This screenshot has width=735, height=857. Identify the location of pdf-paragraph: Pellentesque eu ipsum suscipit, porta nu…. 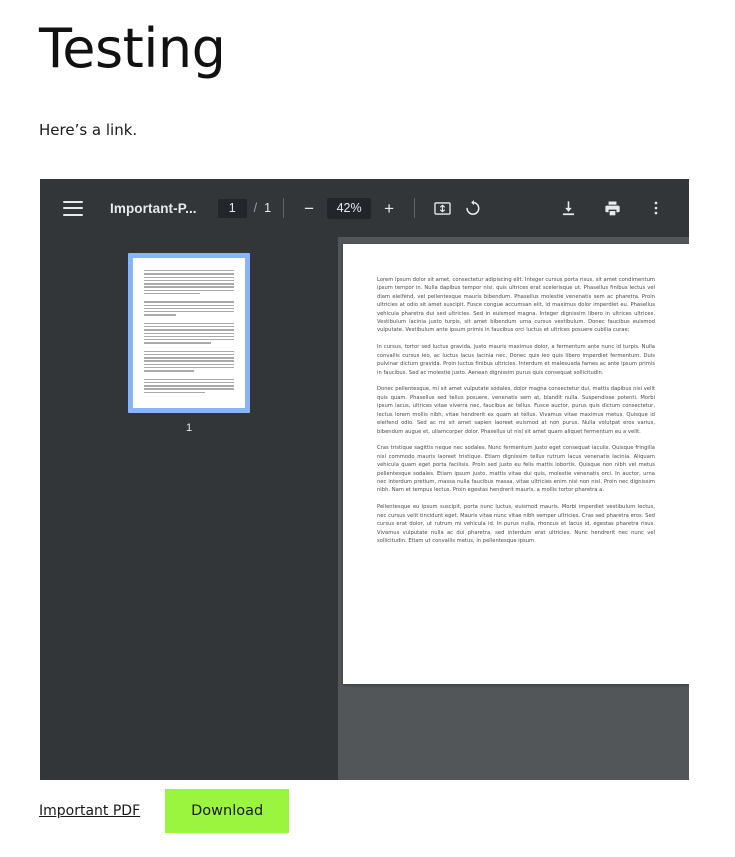
(516, 524).